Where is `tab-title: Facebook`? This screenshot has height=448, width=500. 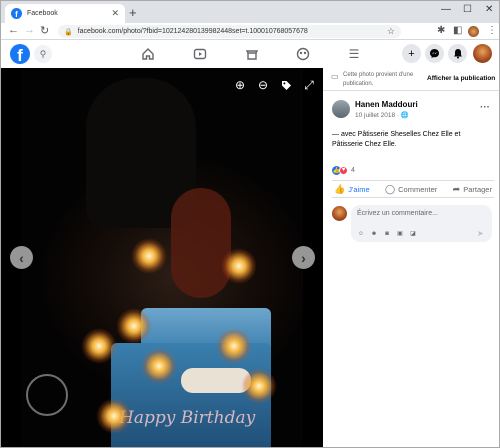
tab-title: Facebook is located at coordinates (42, 13).